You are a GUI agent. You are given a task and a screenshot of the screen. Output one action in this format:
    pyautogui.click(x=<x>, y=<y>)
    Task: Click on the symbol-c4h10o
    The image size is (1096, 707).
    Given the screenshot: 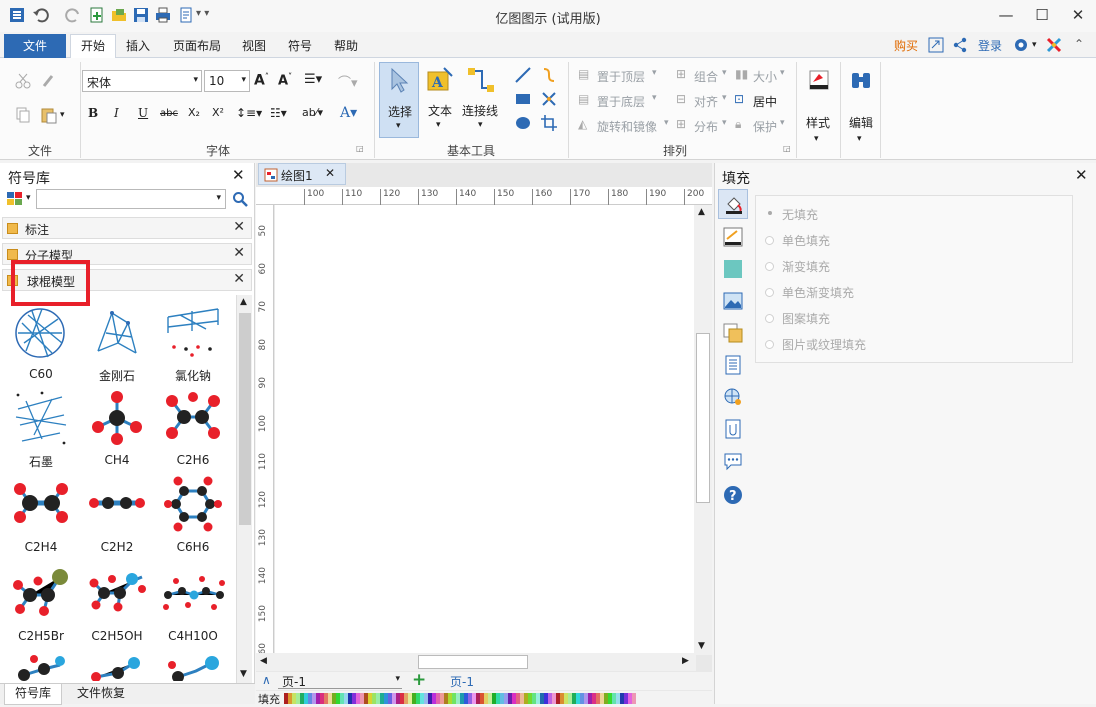 What is the action you would take?
    pyautogui.click(x=194, y=594)
    